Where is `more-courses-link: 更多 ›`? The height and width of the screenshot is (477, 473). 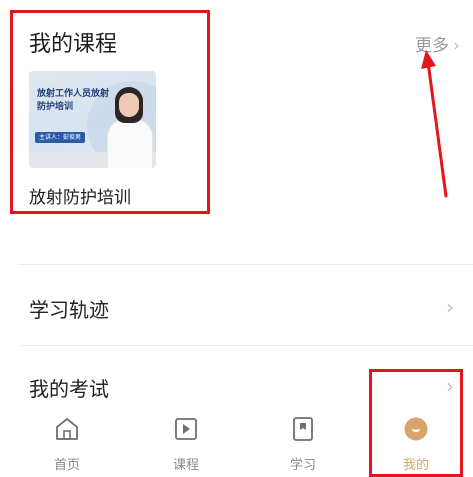 more-courses-link: 更多 › is located at coordinates (437, 43).